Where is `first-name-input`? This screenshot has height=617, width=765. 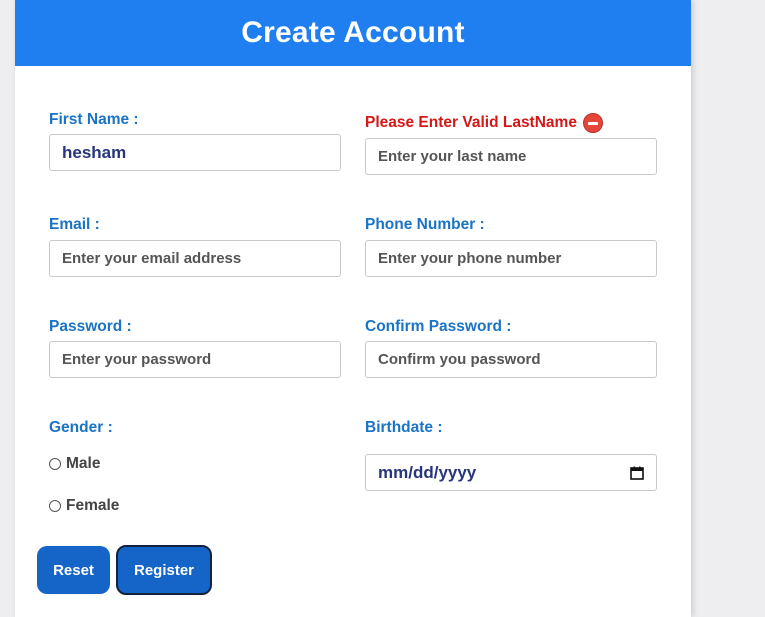 first-name-input is located at coordinates (195, 152).